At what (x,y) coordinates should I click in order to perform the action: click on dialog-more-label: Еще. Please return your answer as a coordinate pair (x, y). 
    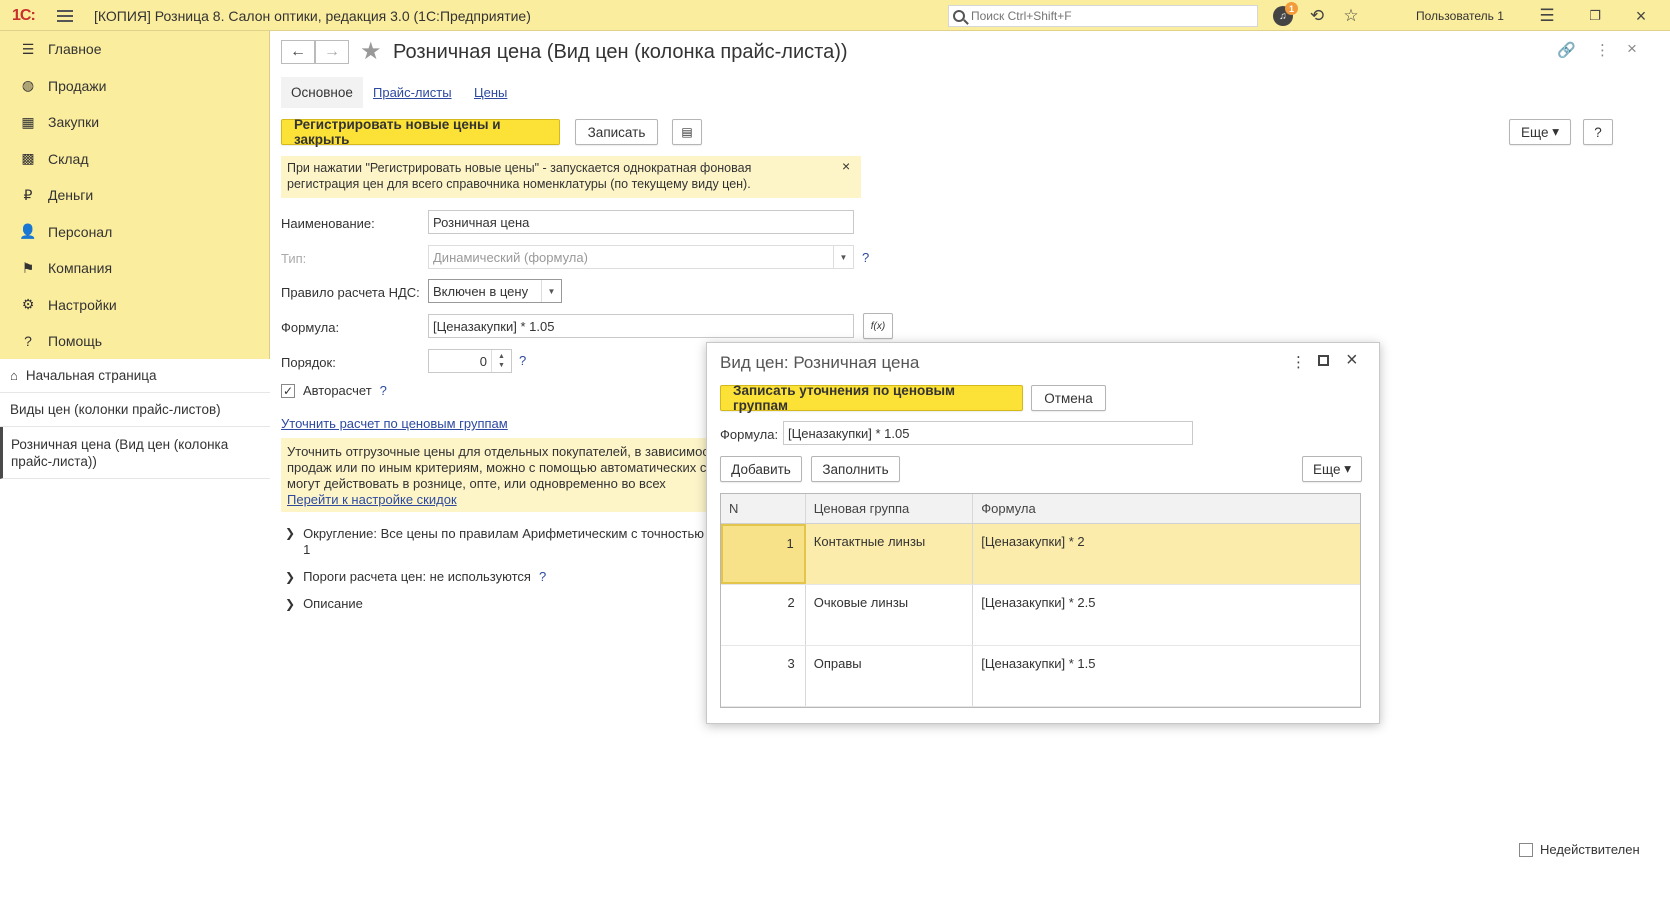
    Looking at the image, I should click on (1327, 469).